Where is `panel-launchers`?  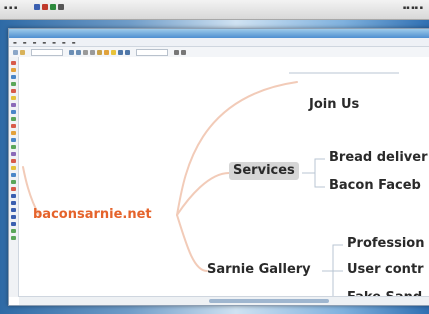
panel-launchers is located at coordinates (49, 7).